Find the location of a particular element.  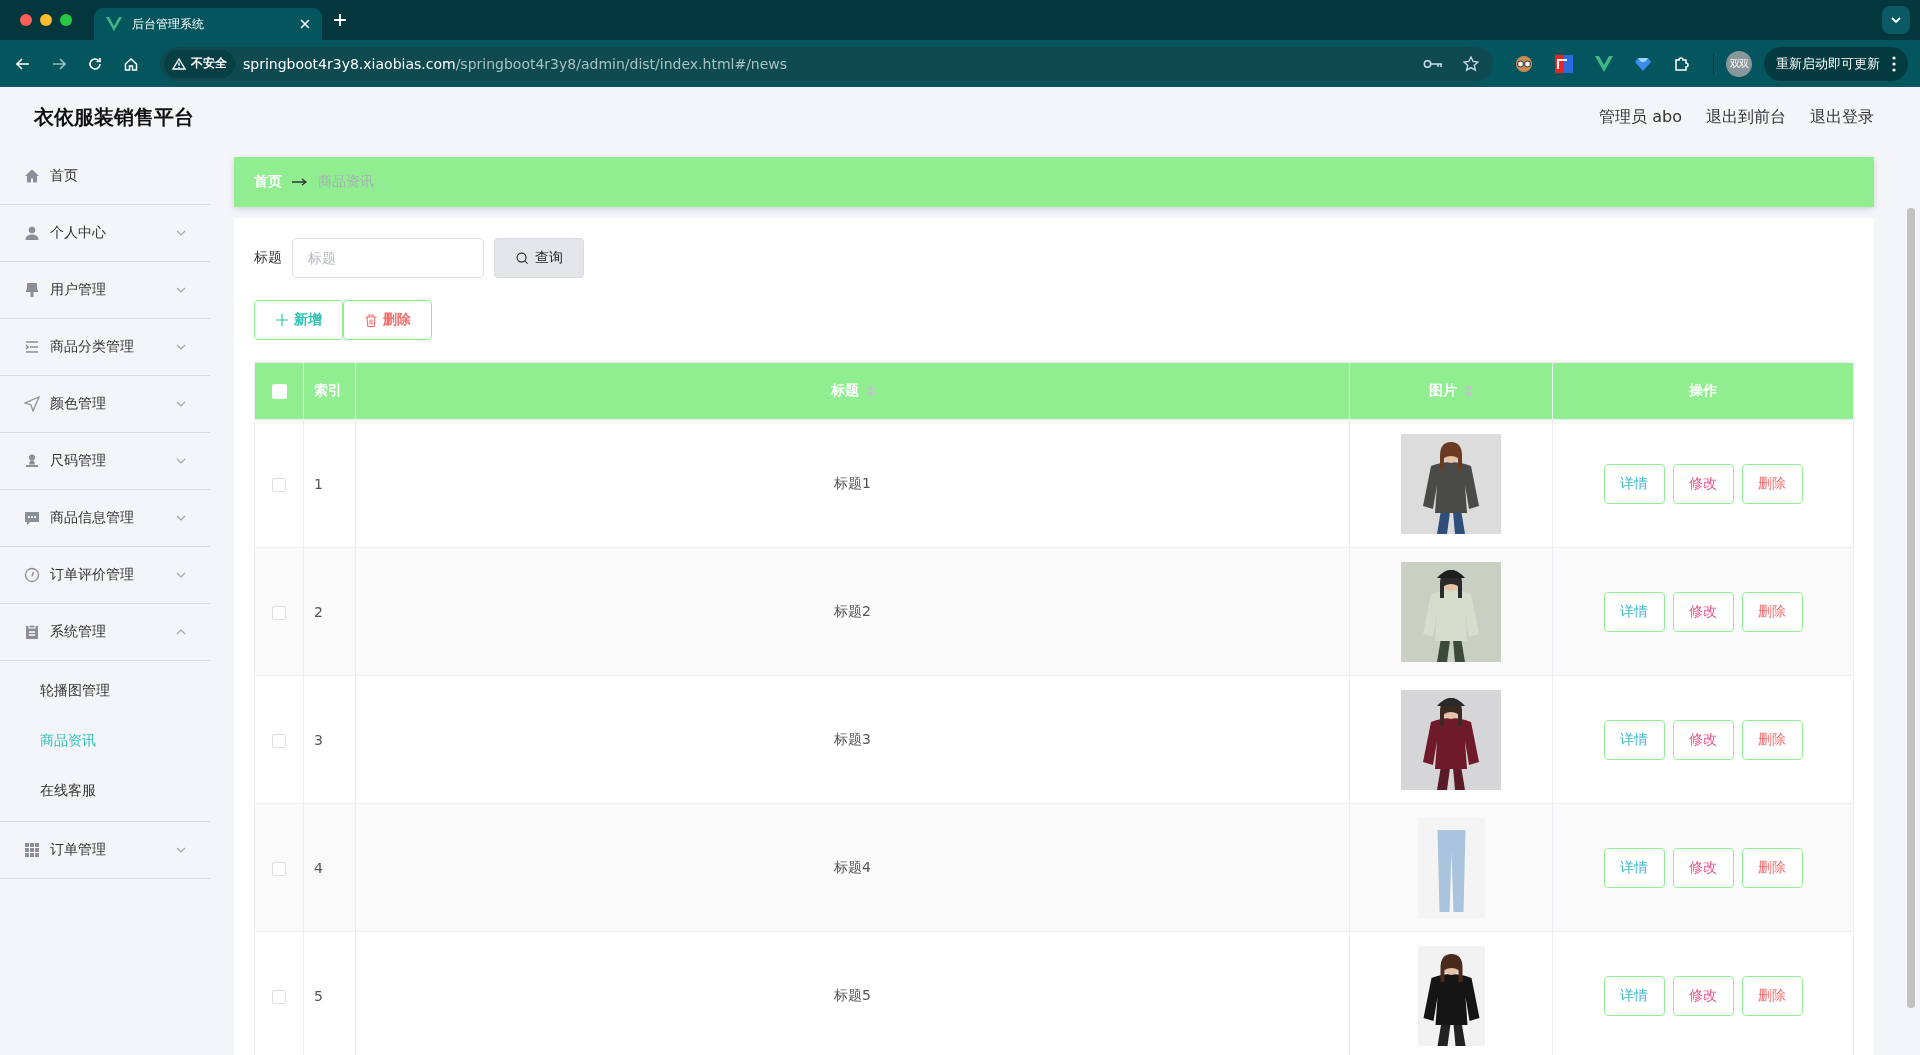

table-cell: 标题4 is located at coordinates (852, 867).